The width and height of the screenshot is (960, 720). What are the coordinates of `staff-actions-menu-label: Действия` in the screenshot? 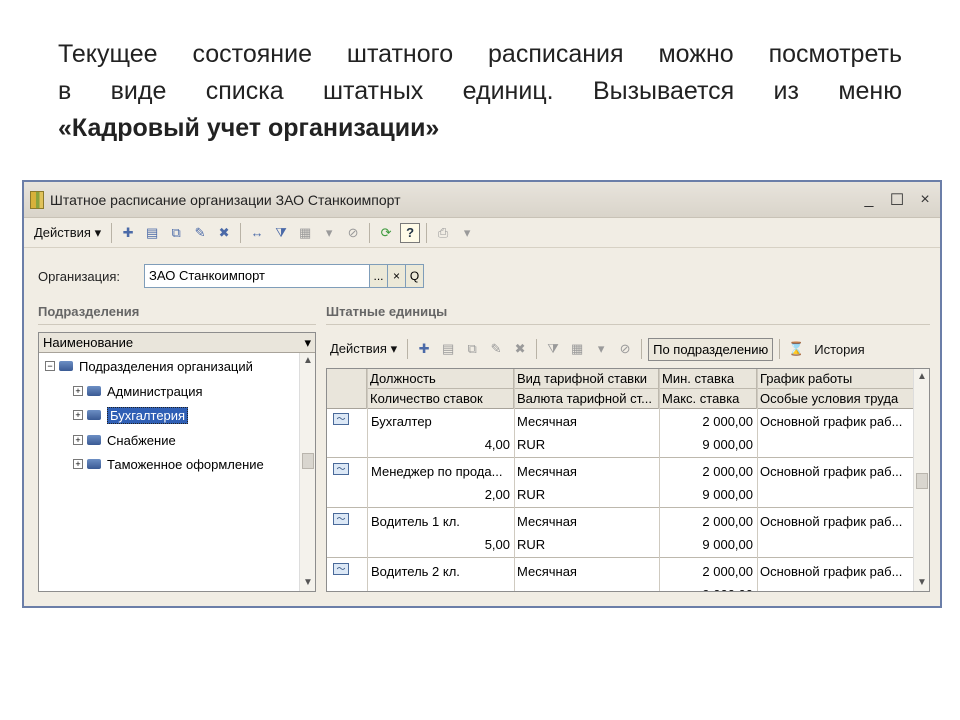 It's located at (358, 348).